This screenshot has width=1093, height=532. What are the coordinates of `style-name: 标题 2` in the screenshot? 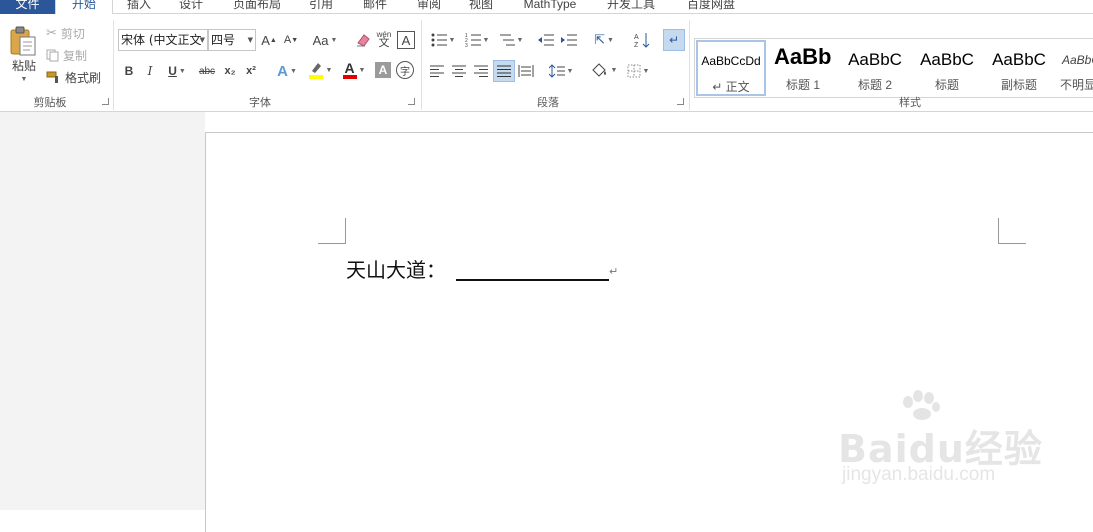 It's located at (874, 85).